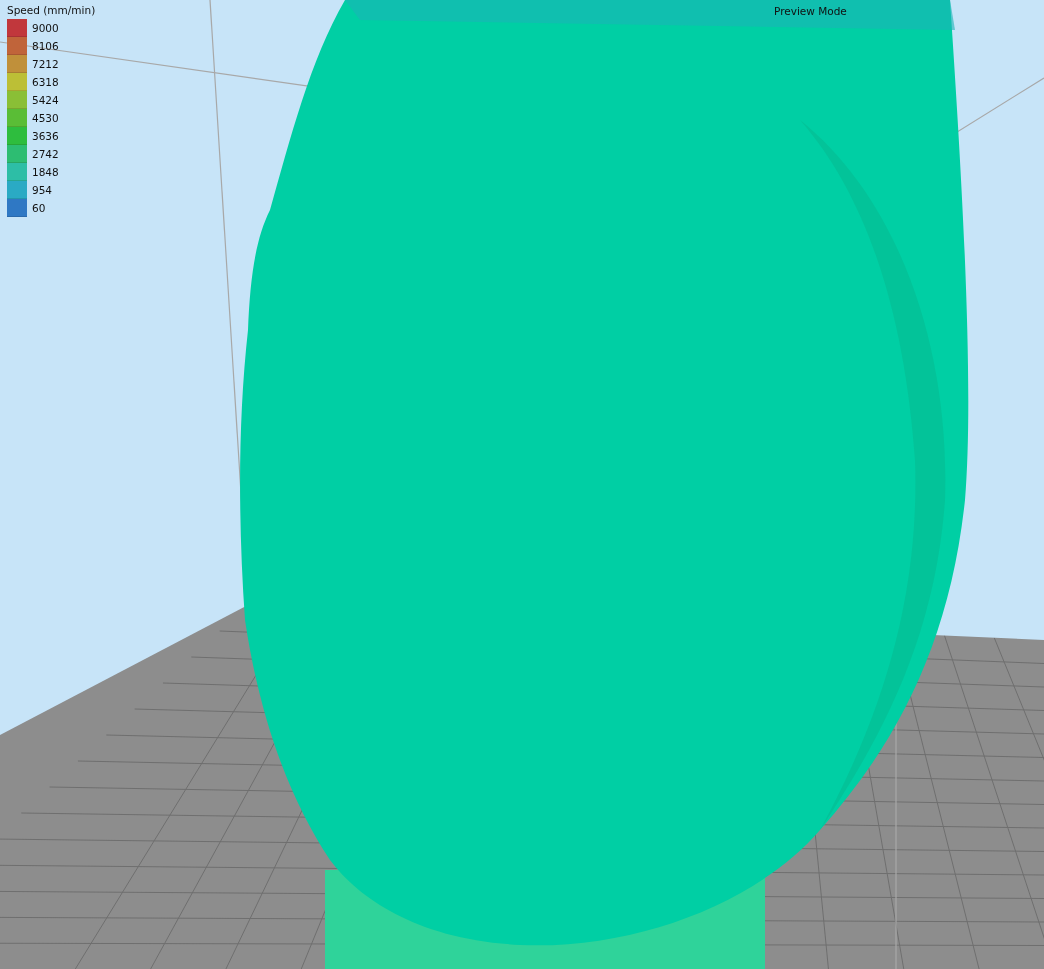 The width and height of the screenshot is (1044, 969). Describe the element at coordinates (45, 82) in the screenshot. I see `legend-value: 6318` at that location.